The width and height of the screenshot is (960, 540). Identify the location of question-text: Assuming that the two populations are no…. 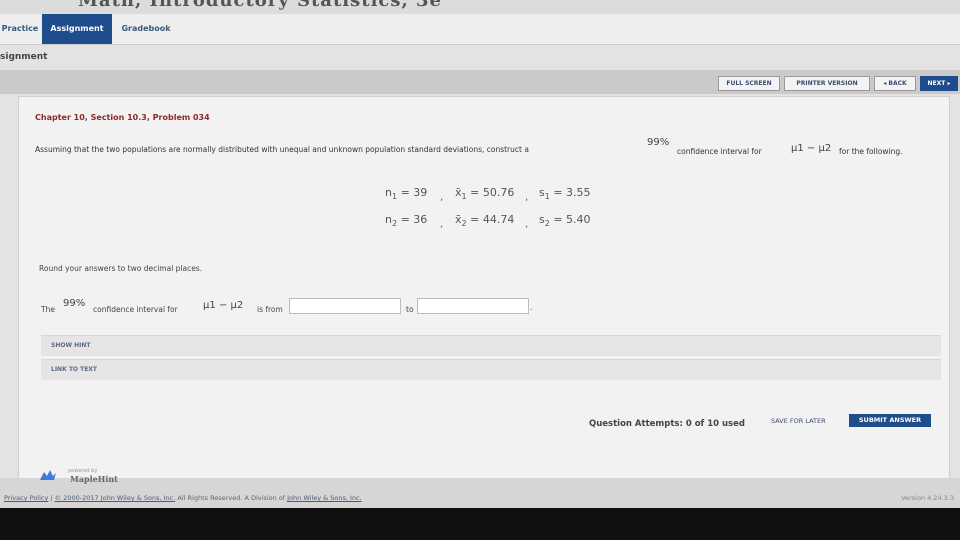
(282, 149).